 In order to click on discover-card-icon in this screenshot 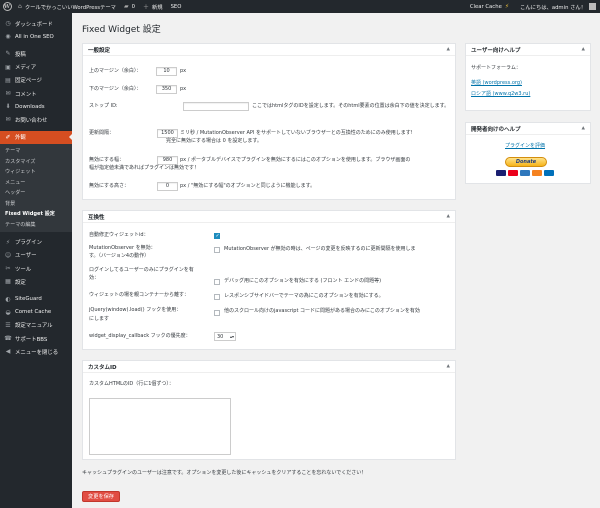, I will do `click(537, 173)`.